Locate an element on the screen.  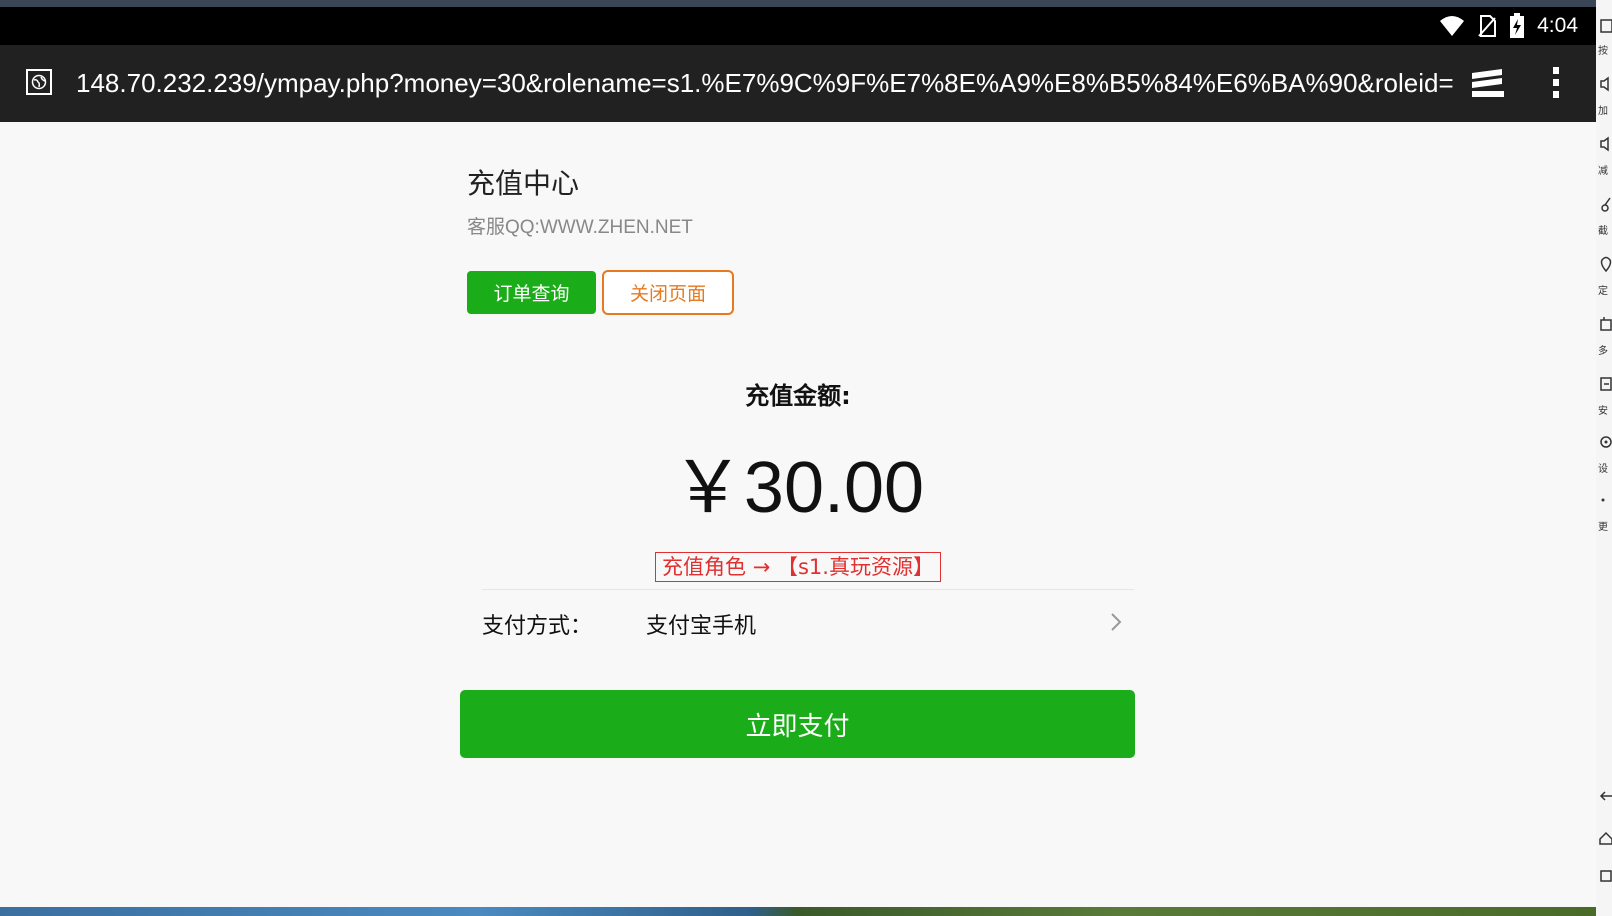
sidebar-label-multi: 多 is located at coordinates (1603, 351).